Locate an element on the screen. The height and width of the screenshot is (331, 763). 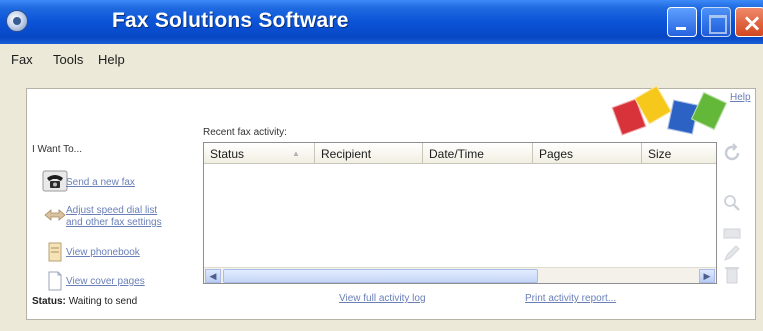
logo-green-block is located at coordinates (709, 111).